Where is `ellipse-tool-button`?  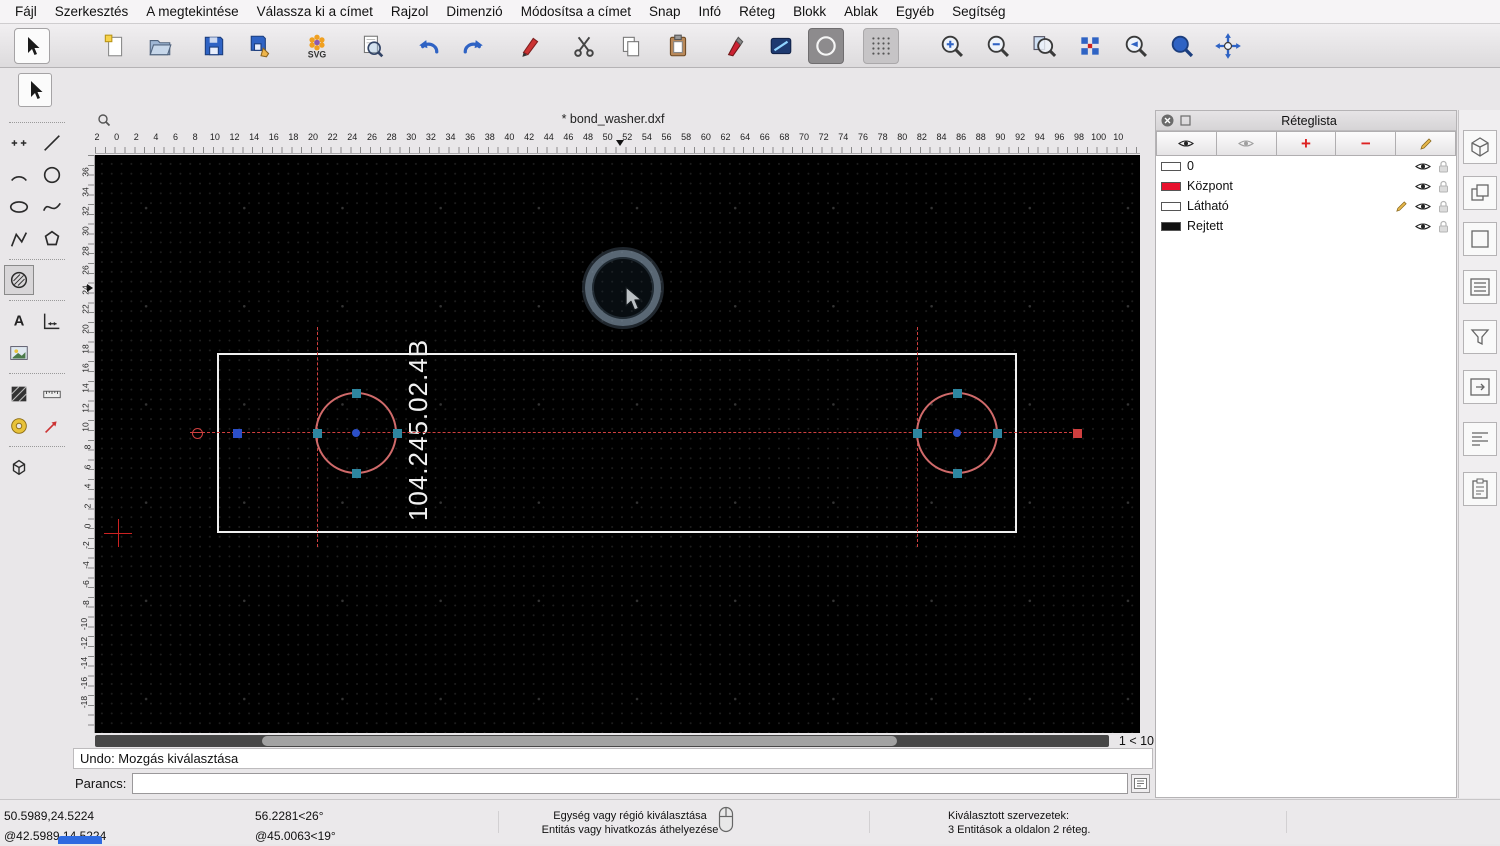 ellipse-tool-button is located at coordinates (19, 207).